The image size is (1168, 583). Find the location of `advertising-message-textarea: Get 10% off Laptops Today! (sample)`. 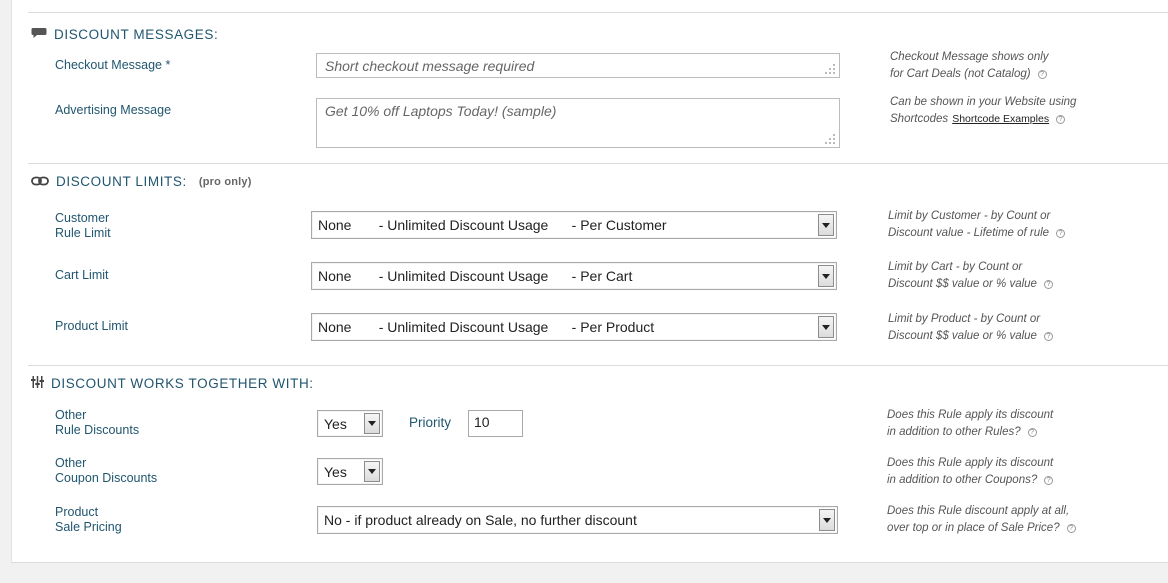

advertising-message-textarea: Get 10% off Laptops Today! (sample) is located at coordinates (578, 123).